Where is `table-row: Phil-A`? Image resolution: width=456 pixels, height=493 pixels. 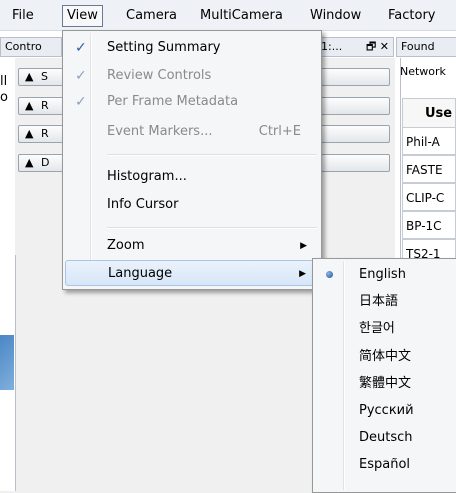
table-row: Phil-A is located at coordinates (429, 141).